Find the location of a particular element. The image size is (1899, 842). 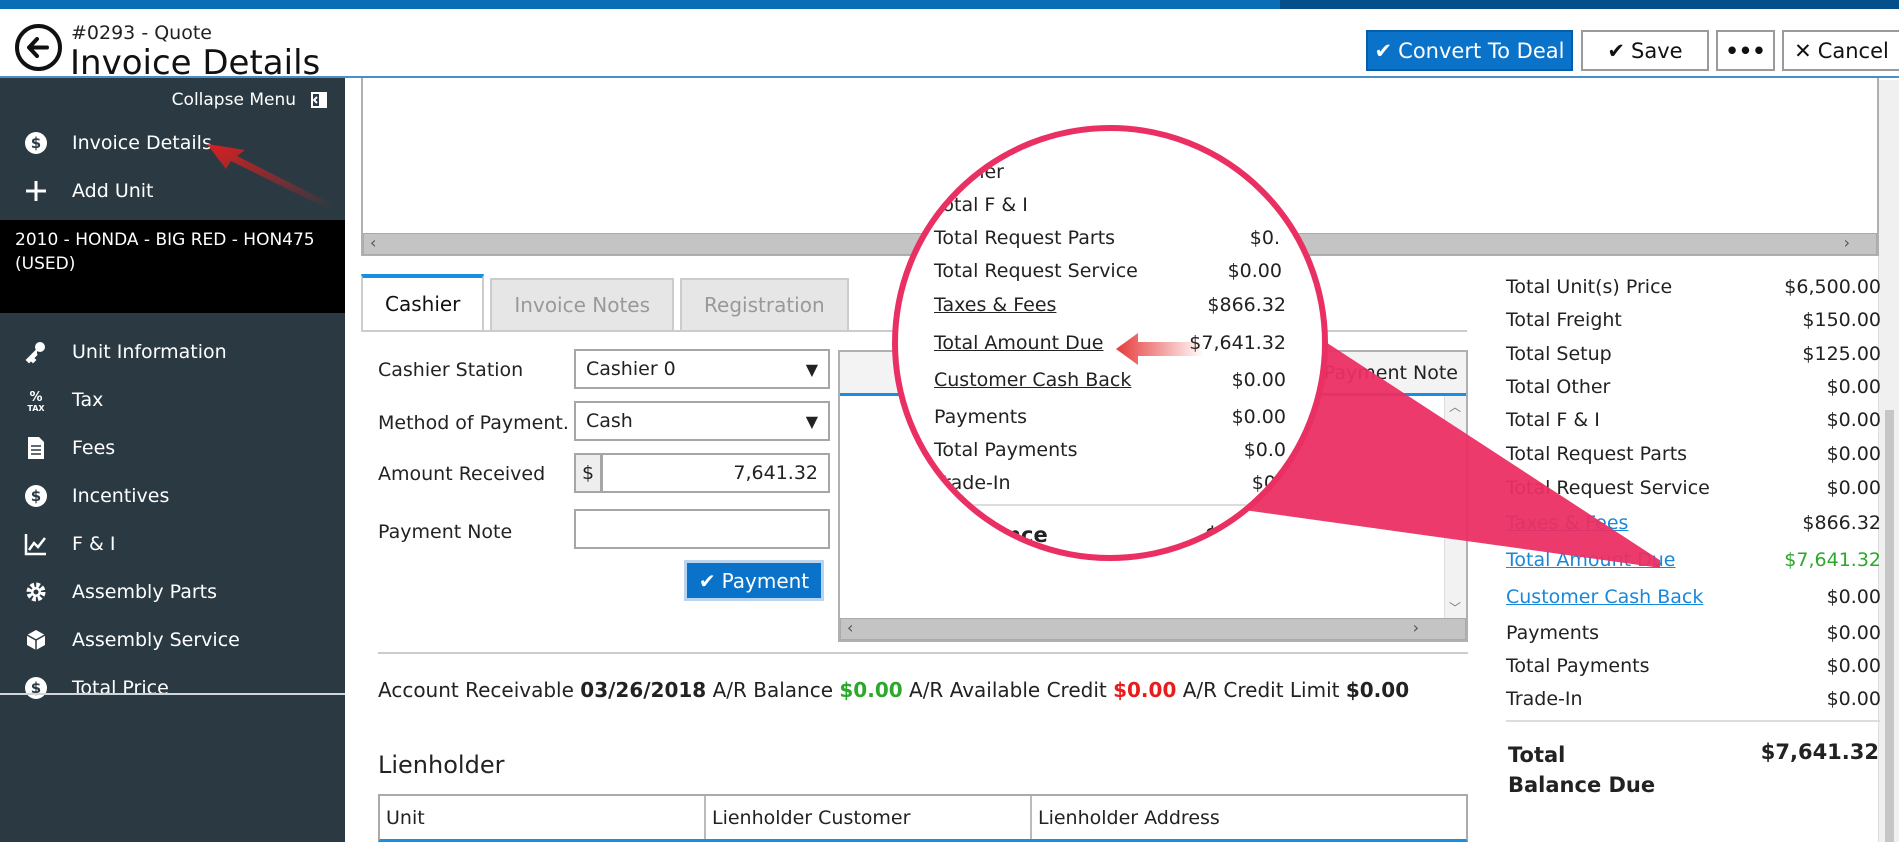

method-of-payment-label: Method of Payment. is located at coordinates (473, 423).